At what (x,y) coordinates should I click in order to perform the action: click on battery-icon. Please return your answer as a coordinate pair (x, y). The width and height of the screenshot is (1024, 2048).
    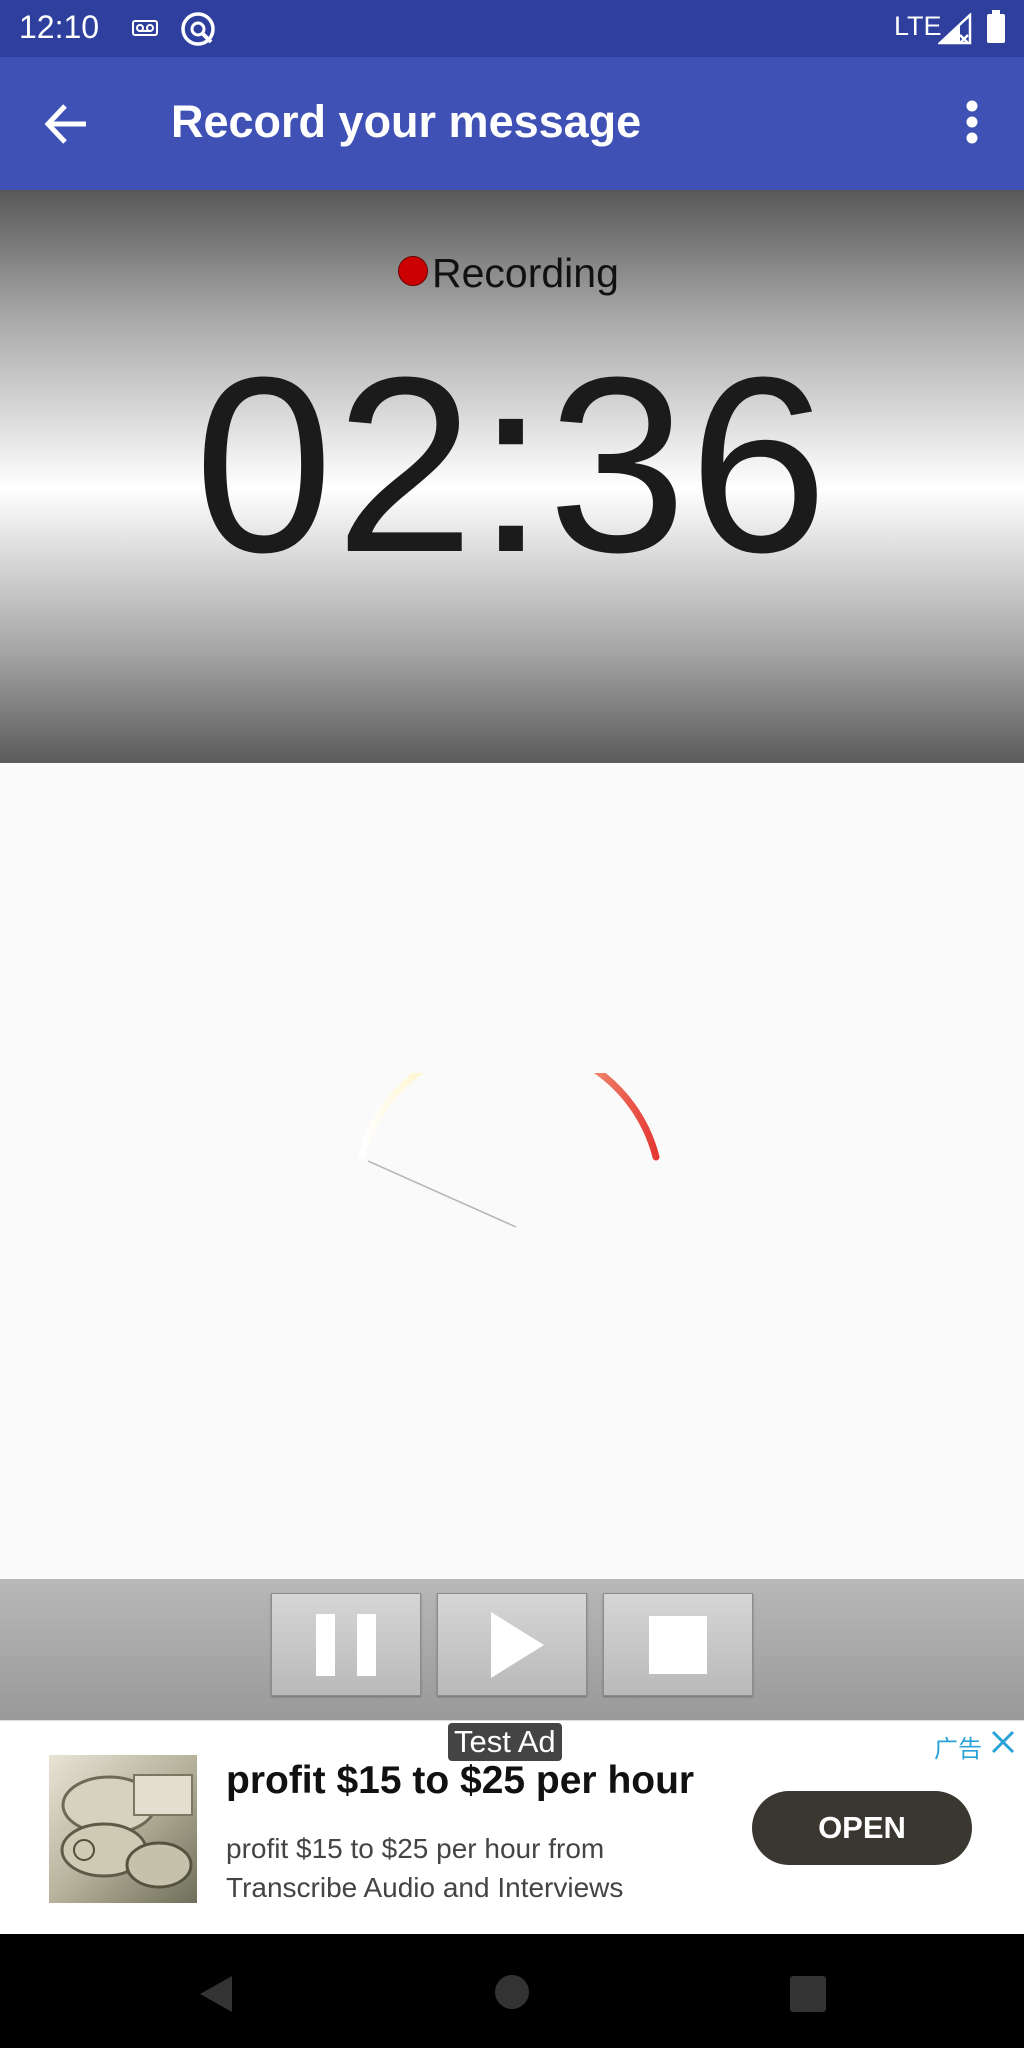
    Looking at the image, I should click on (996, 29).